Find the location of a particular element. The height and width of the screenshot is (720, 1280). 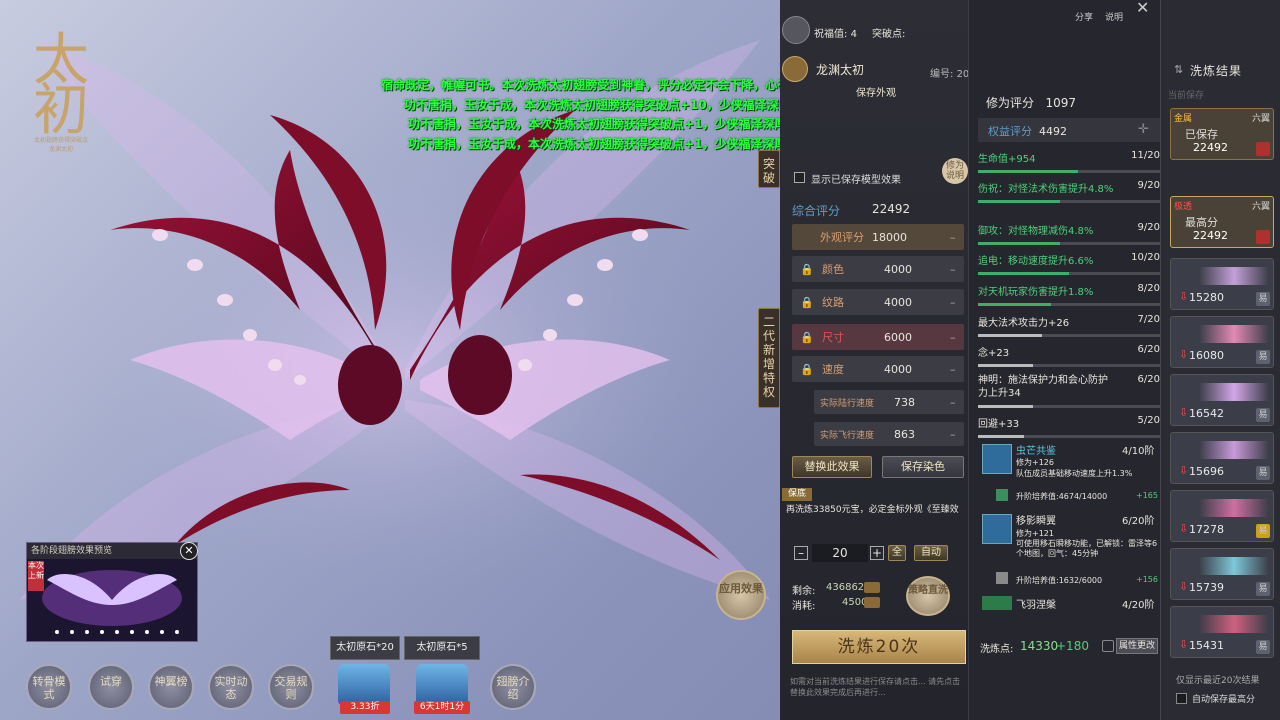

breakthrough-tab: 突破 is located at coordinates (769, 169).